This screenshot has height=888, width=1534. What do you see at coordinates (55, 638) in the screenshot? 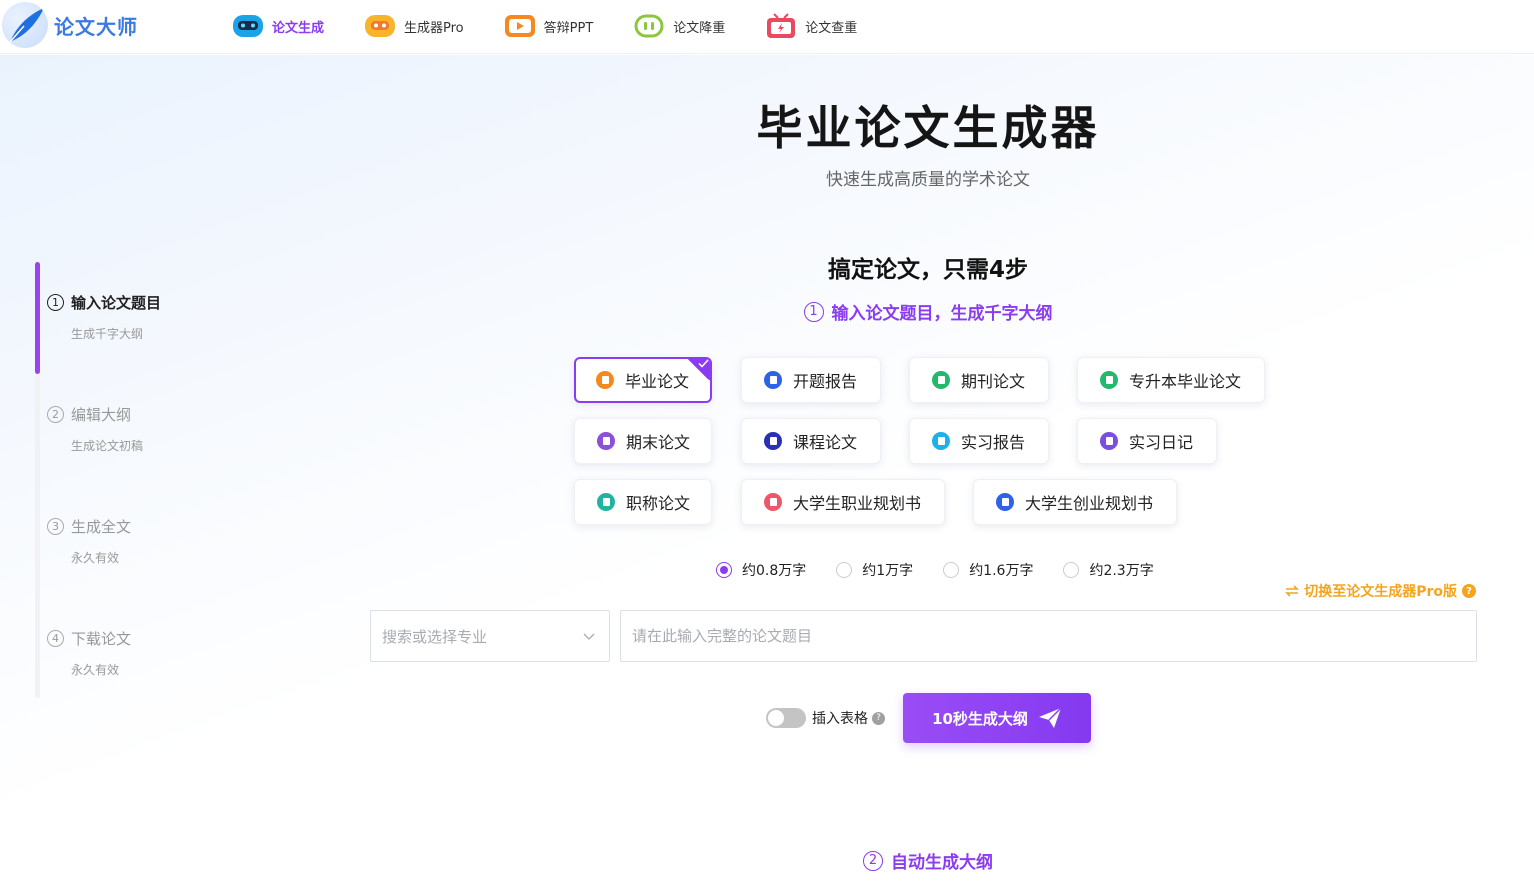
I see `step-number: 4` at bounding box center [55, 638].